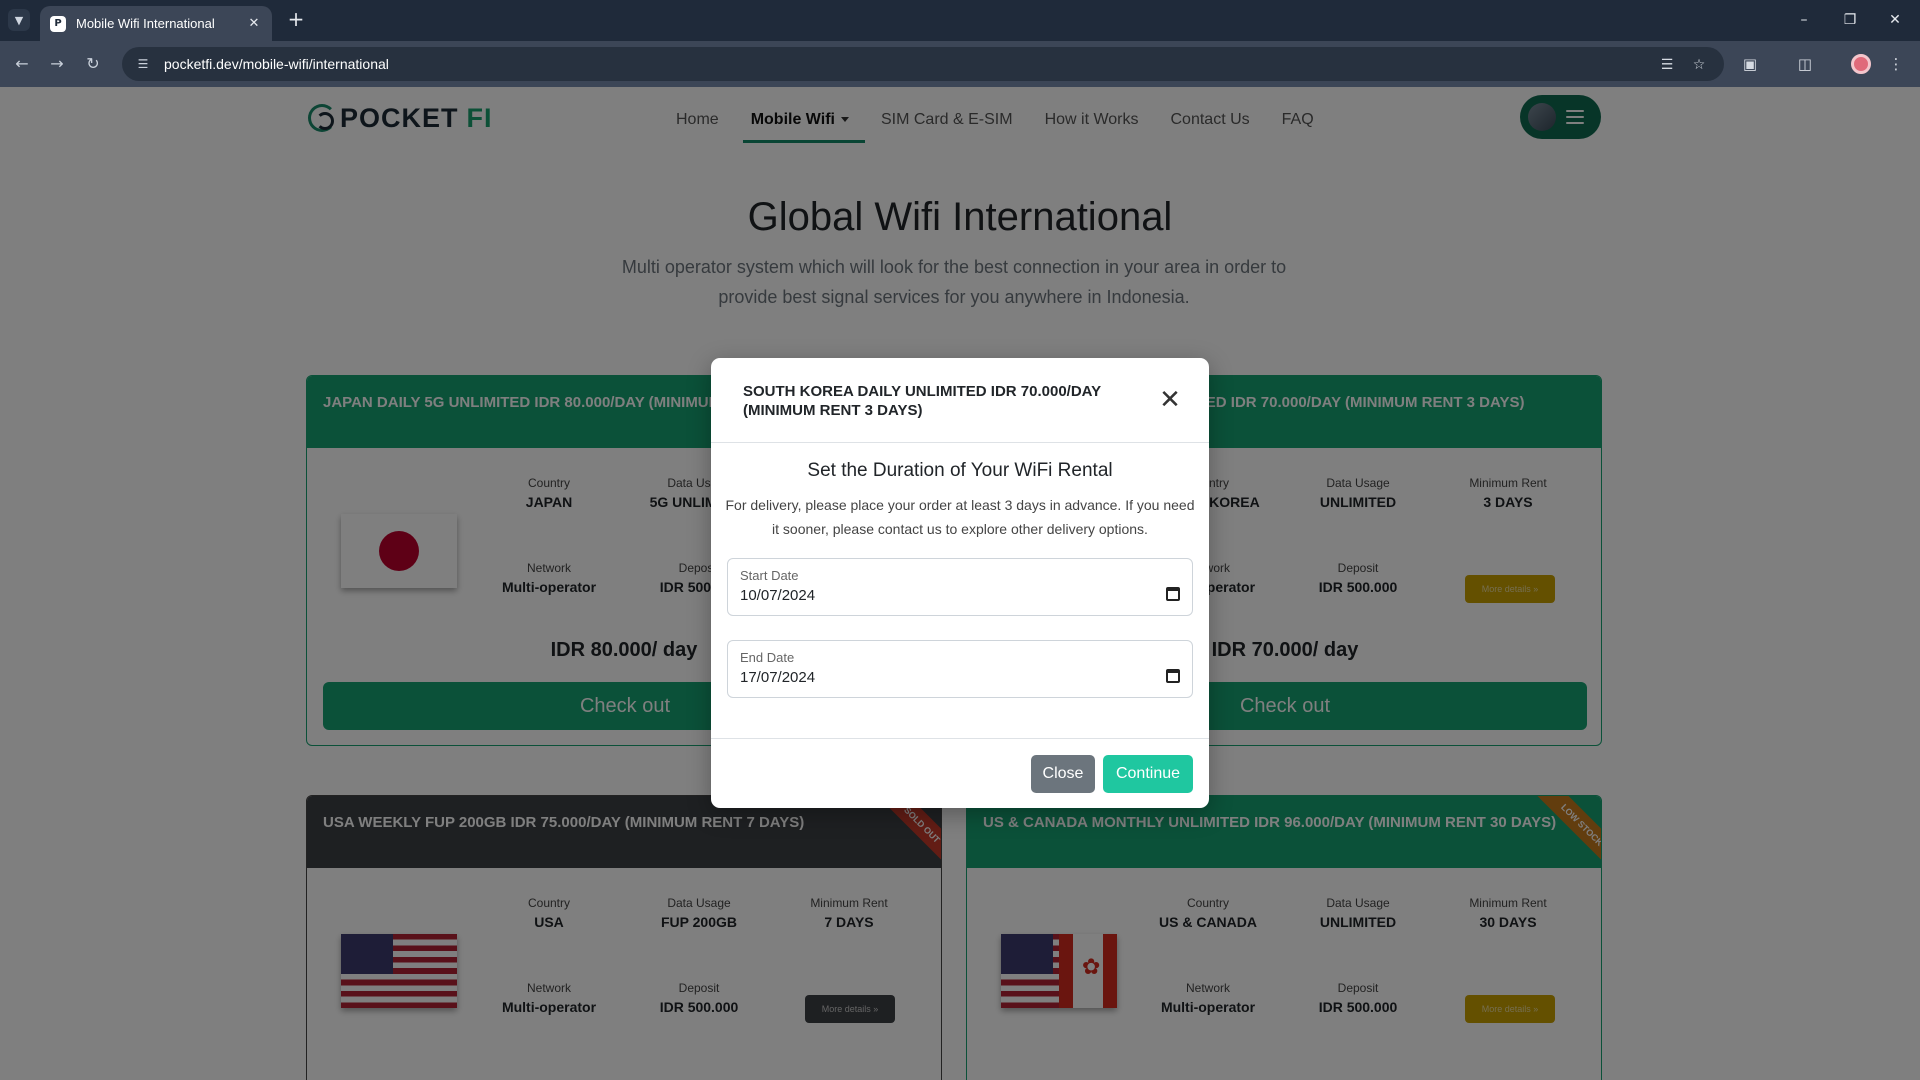 The image size is (1920, 1080). Describe the element at coordinates (960, 677) in the screenshot. I see `end-date-value: 17/07/2024` at that location.